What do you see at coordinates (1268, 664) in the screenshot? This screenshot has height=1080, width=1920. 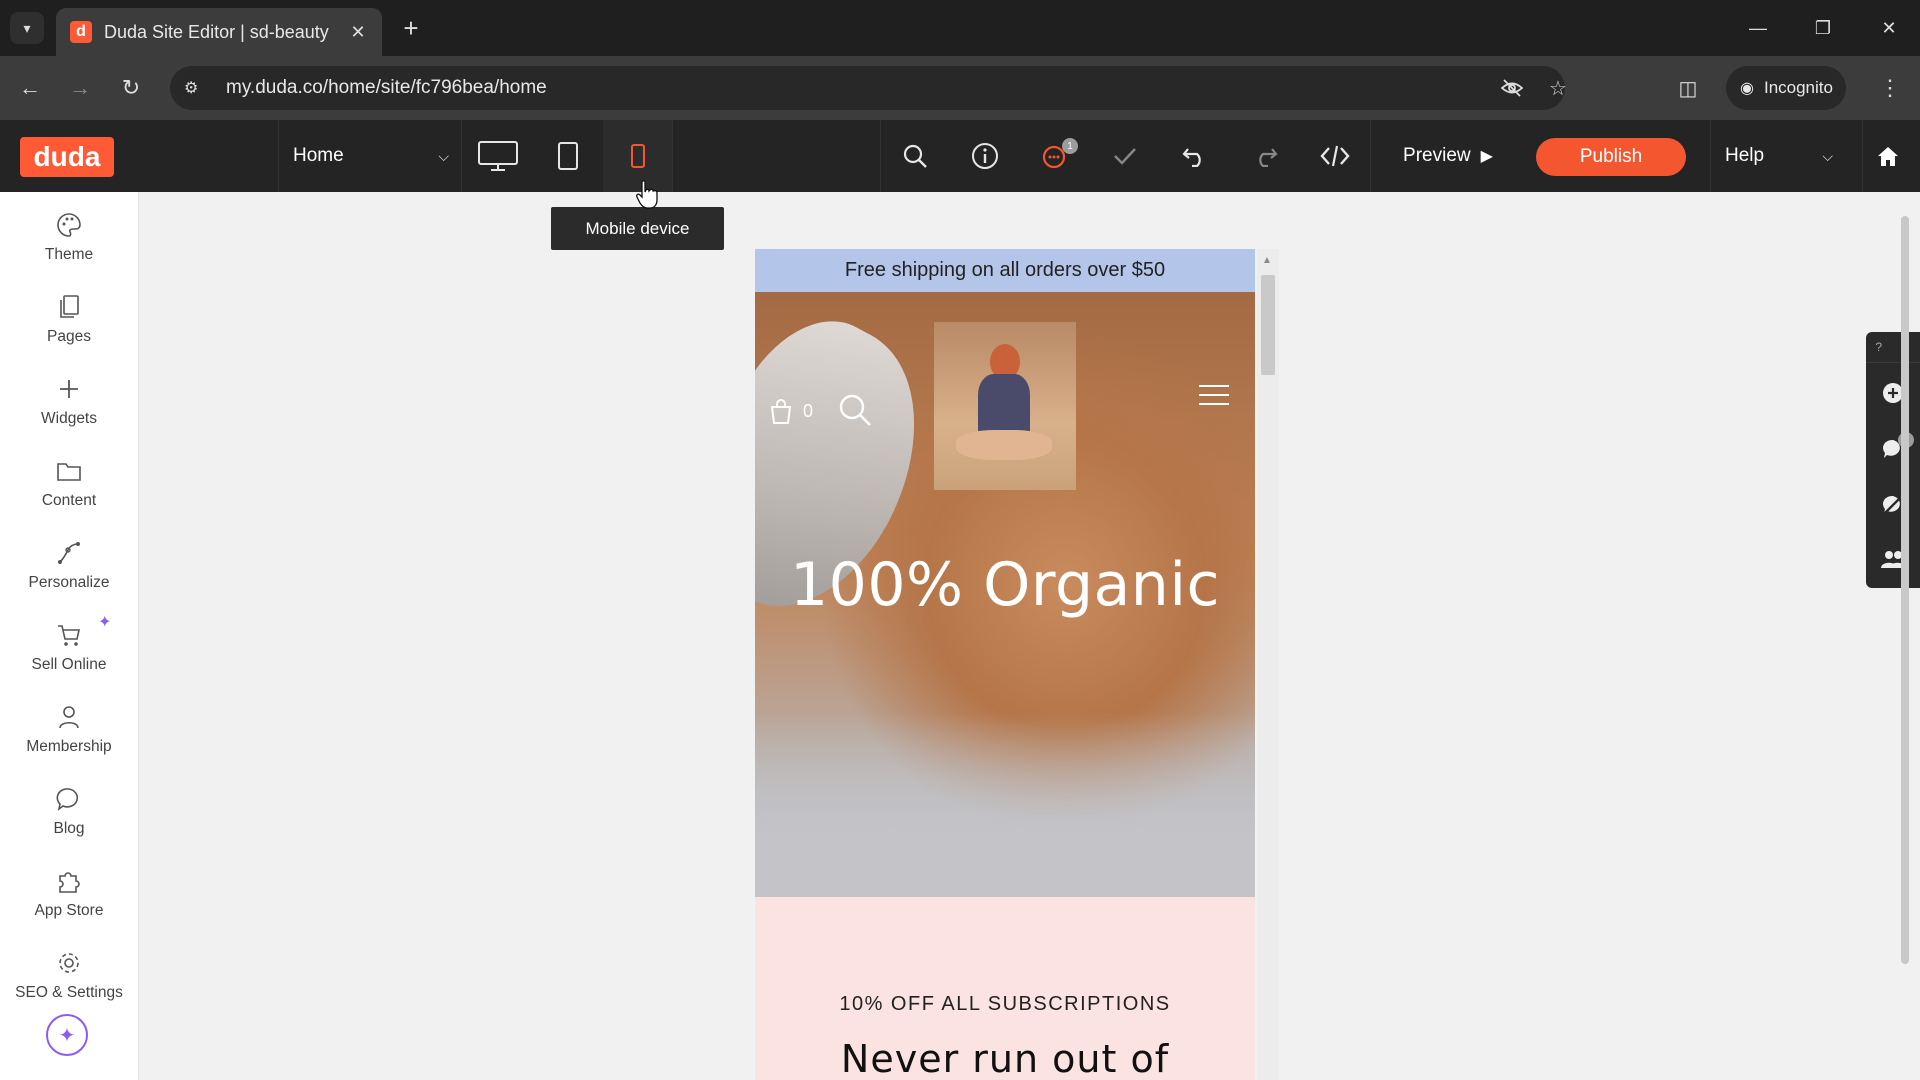 I see `preview-scrollbar: ▲` at bounding box center [1268, 664].